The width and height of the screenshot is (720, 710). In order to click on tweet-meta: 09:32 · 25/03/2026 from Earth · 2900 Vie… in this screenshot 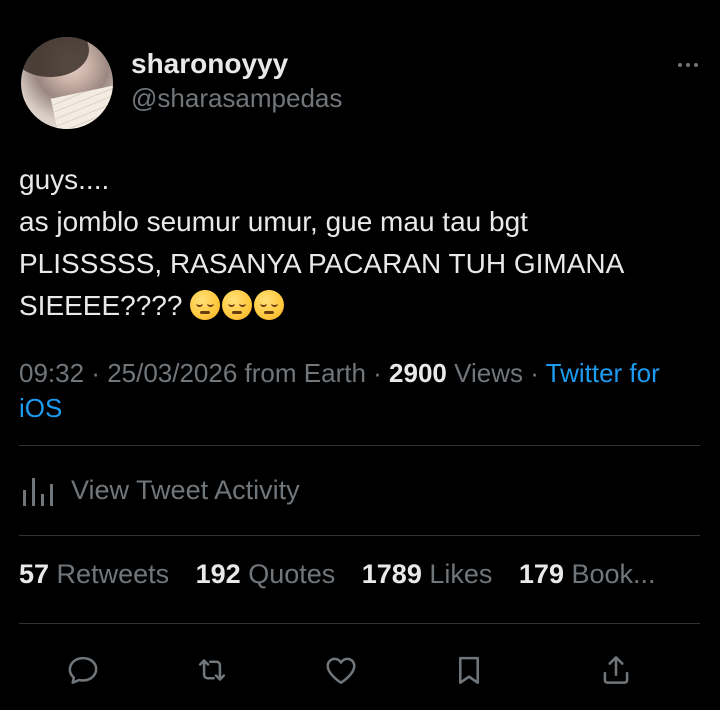, I will do `click(364, 391)`.